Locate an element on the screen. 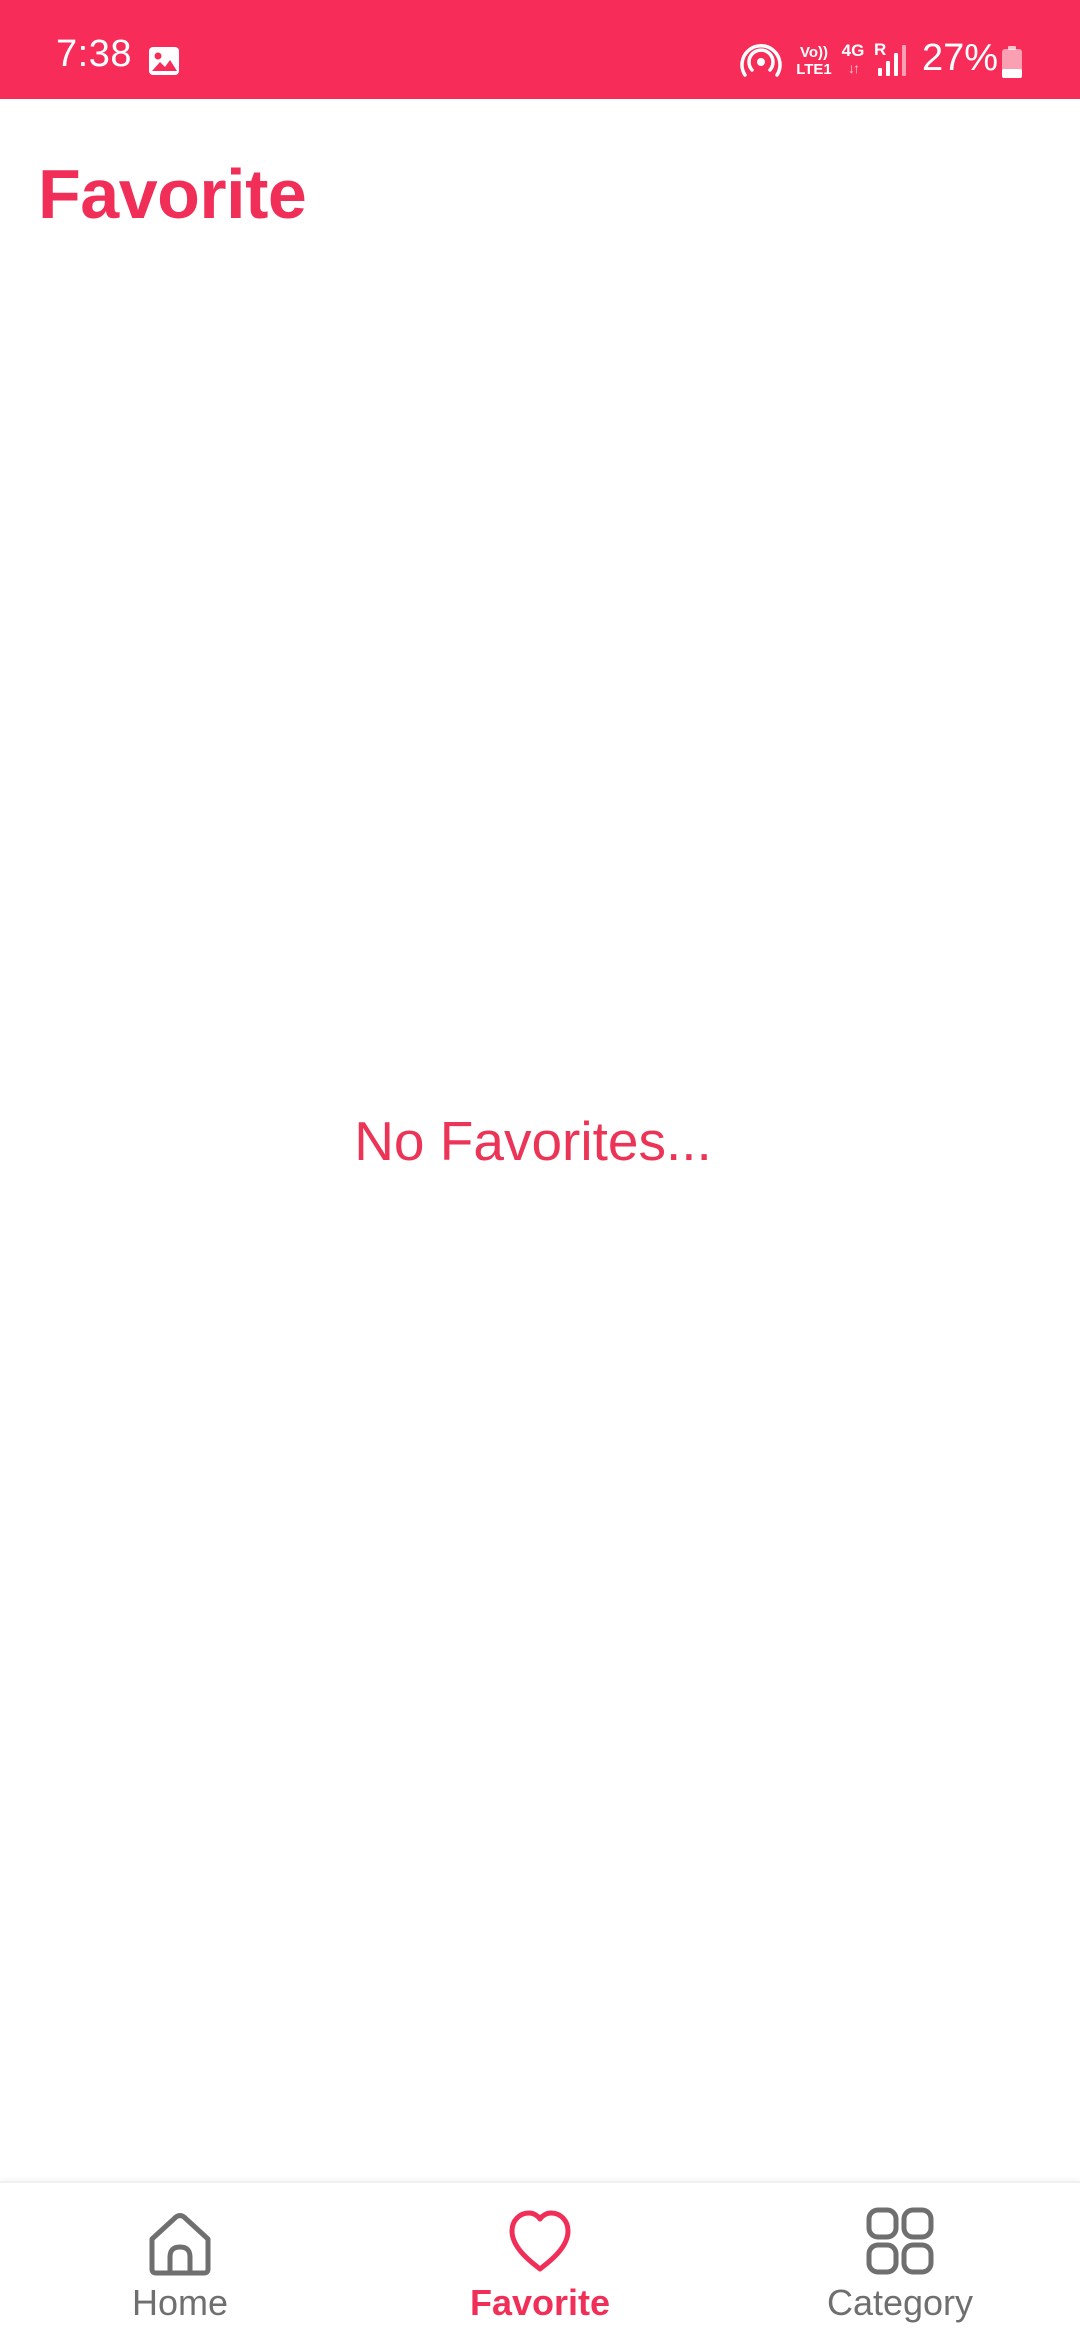 This screenshot has width=1080, height=2340. nav-item-home: Home is located at coordinates (180, 2261).